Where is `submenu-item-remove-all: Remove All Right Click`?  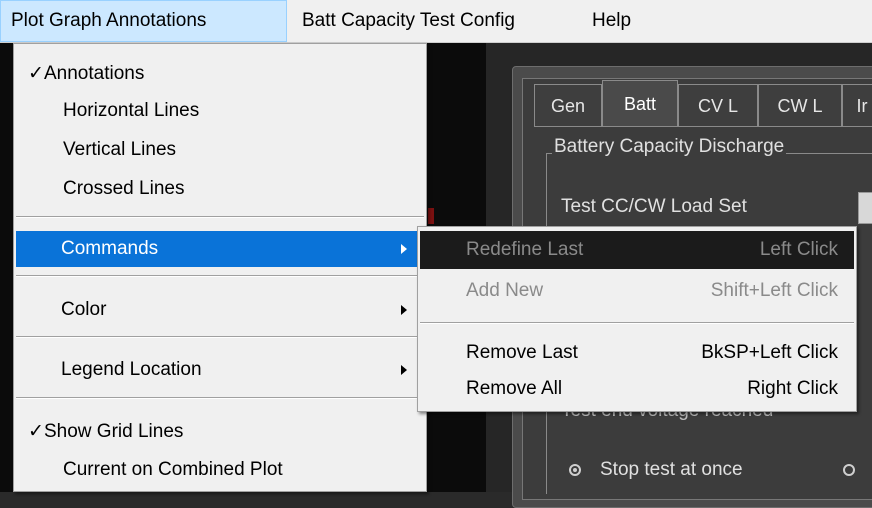 submenu-item-remove-all: Remove All Right Click is located at coordinates (637, 389).